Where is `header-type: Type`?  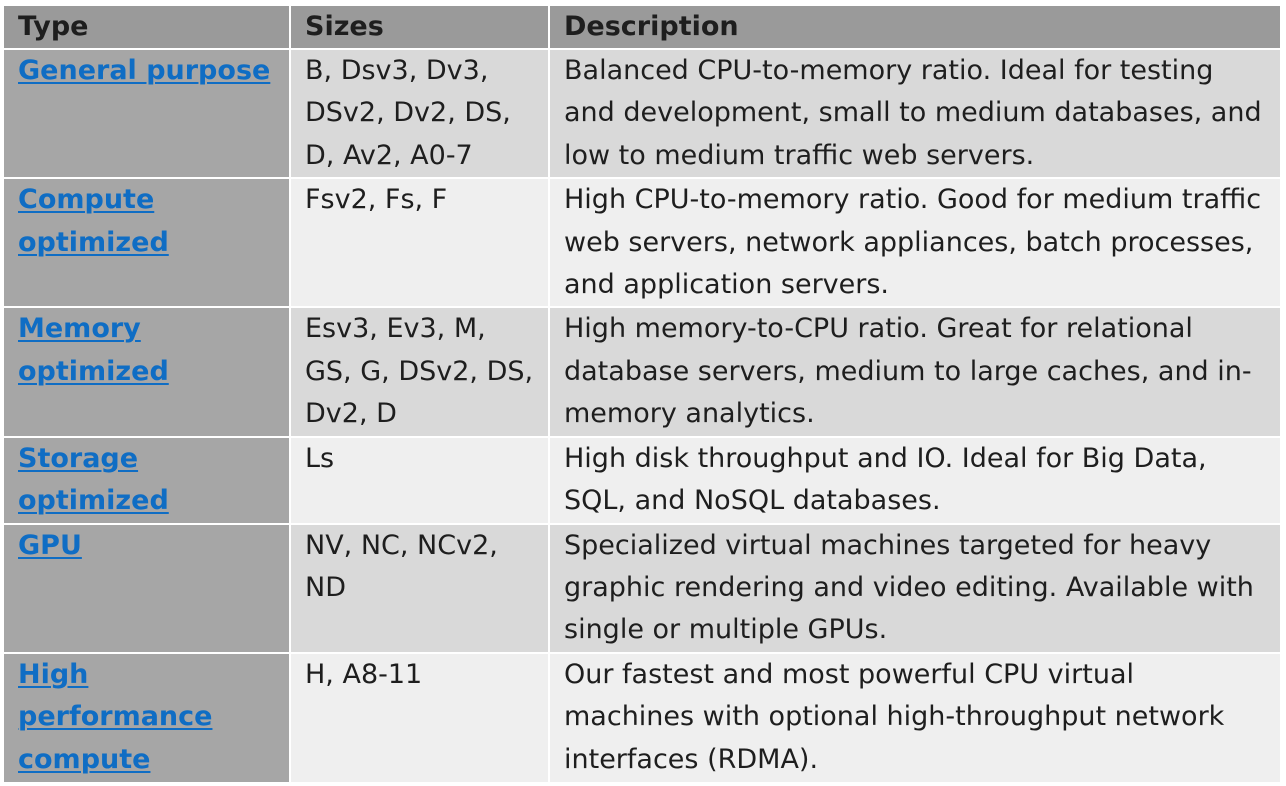
header-type: Type is located at coordinates (147, 28).